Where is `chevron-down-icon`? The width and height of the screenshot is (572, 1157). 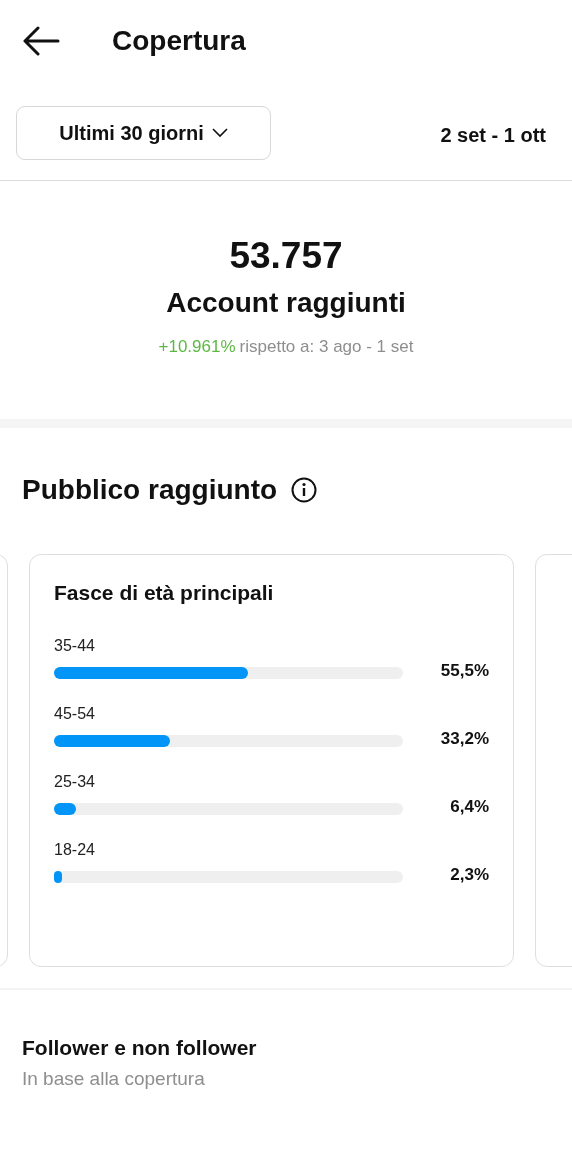 chevron-down-icon is located at coordinates (219, 133).